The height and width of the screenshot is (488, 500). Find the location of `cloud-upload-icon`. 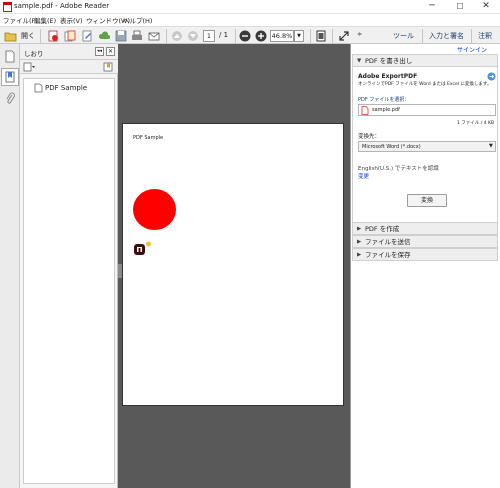

cloud-upload-icon is located at coordinates (104, 36).